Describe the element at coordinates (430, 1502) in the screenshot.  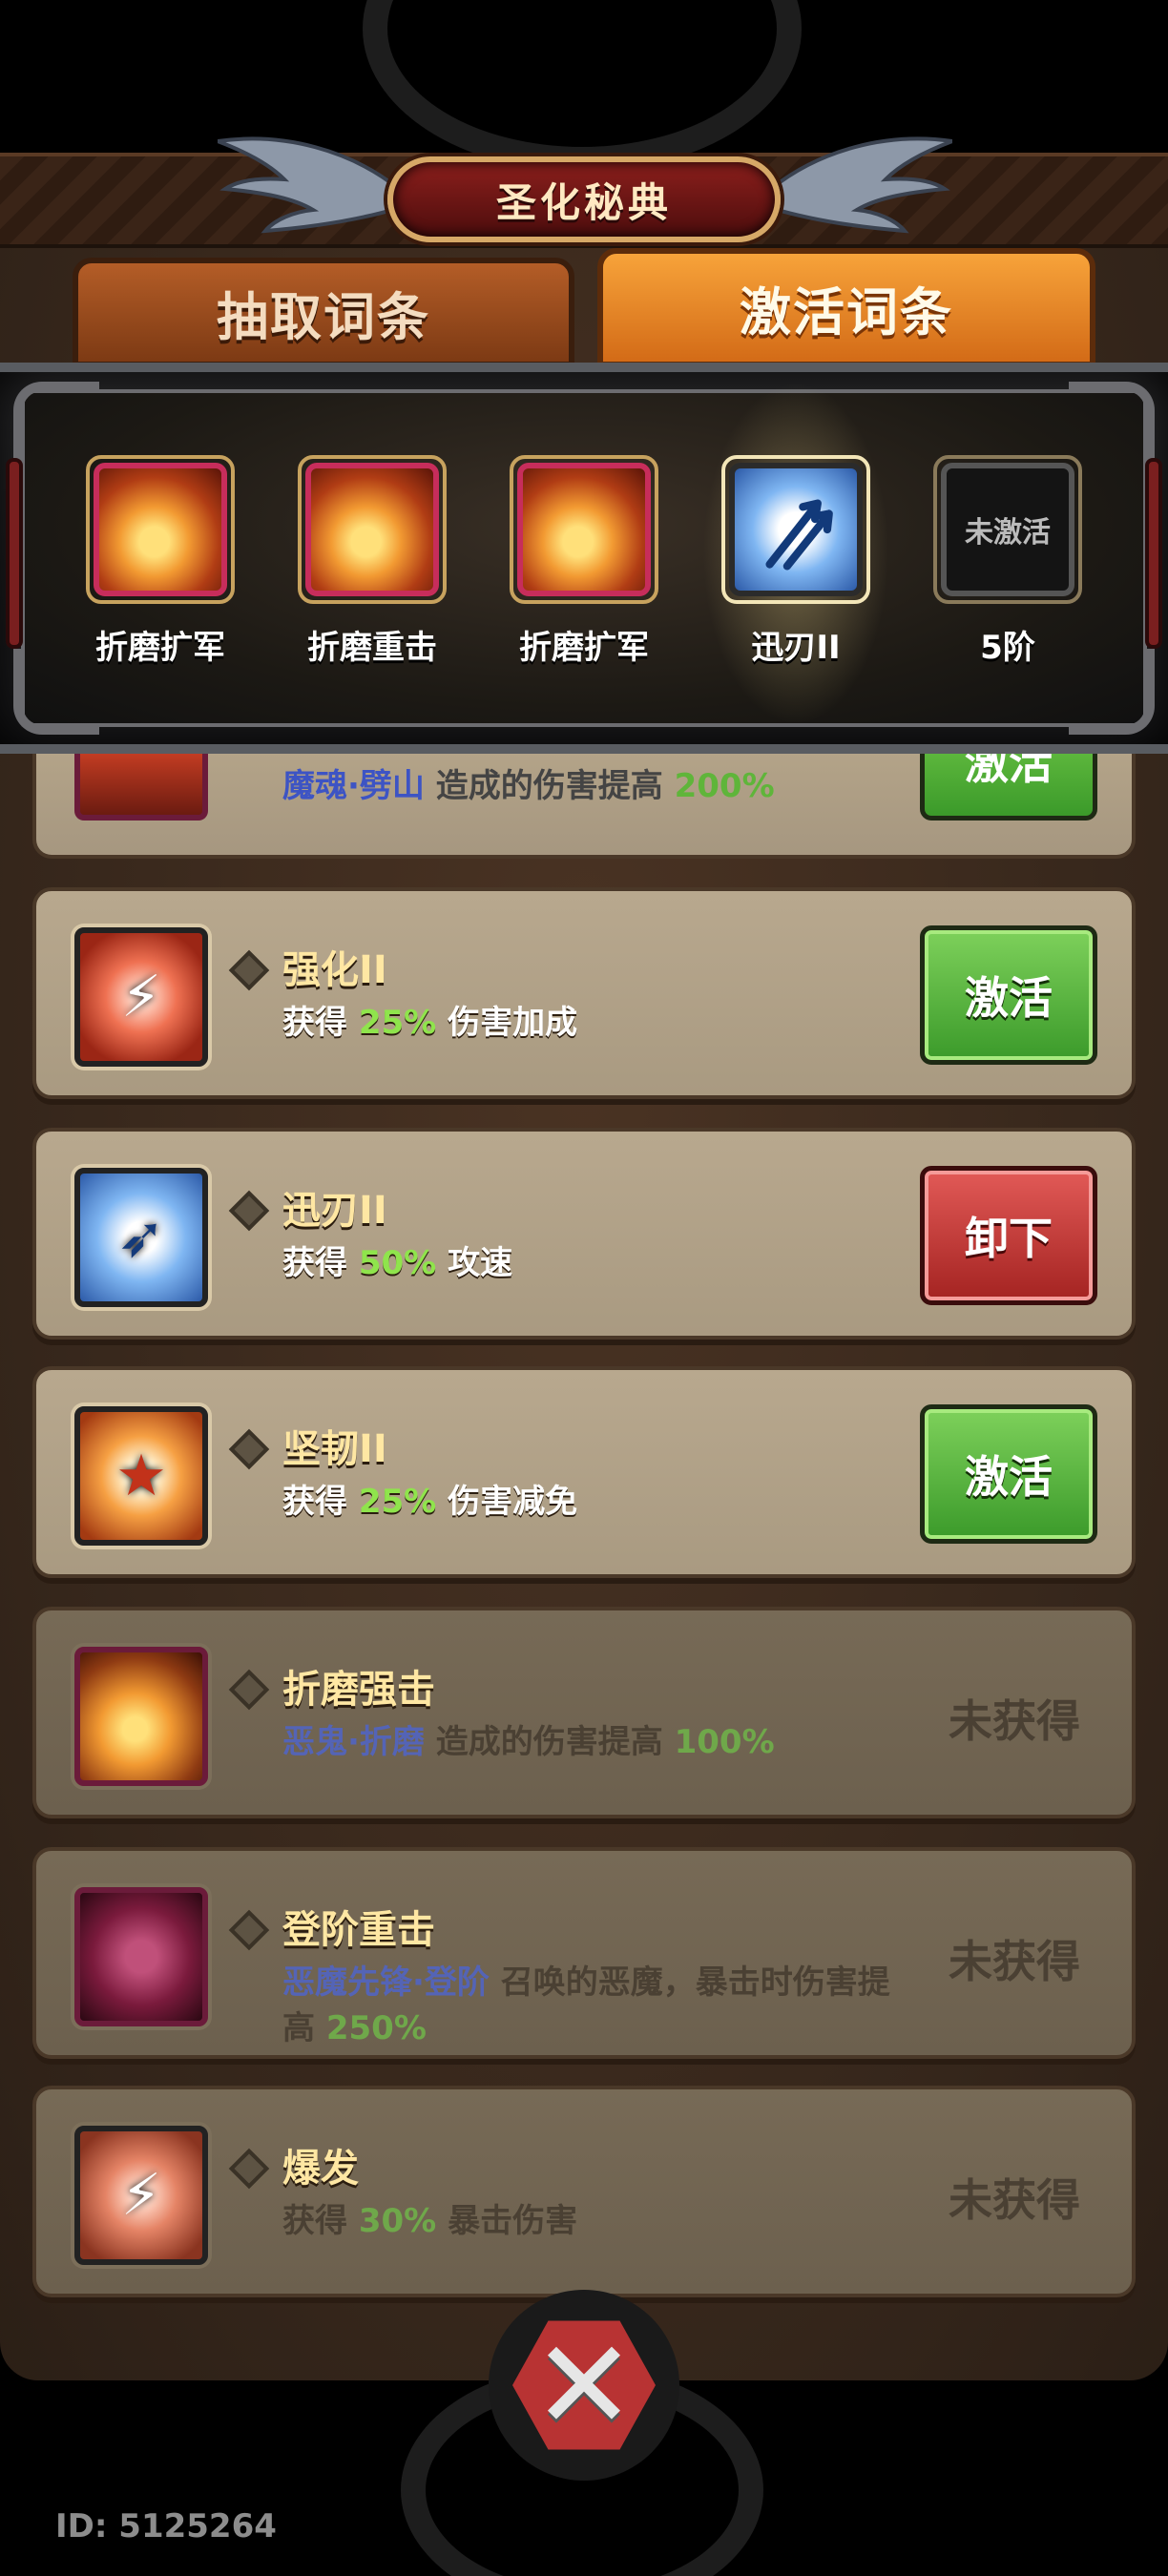
I see `affix-desc: 获得 25% 伤害减免` at that location.